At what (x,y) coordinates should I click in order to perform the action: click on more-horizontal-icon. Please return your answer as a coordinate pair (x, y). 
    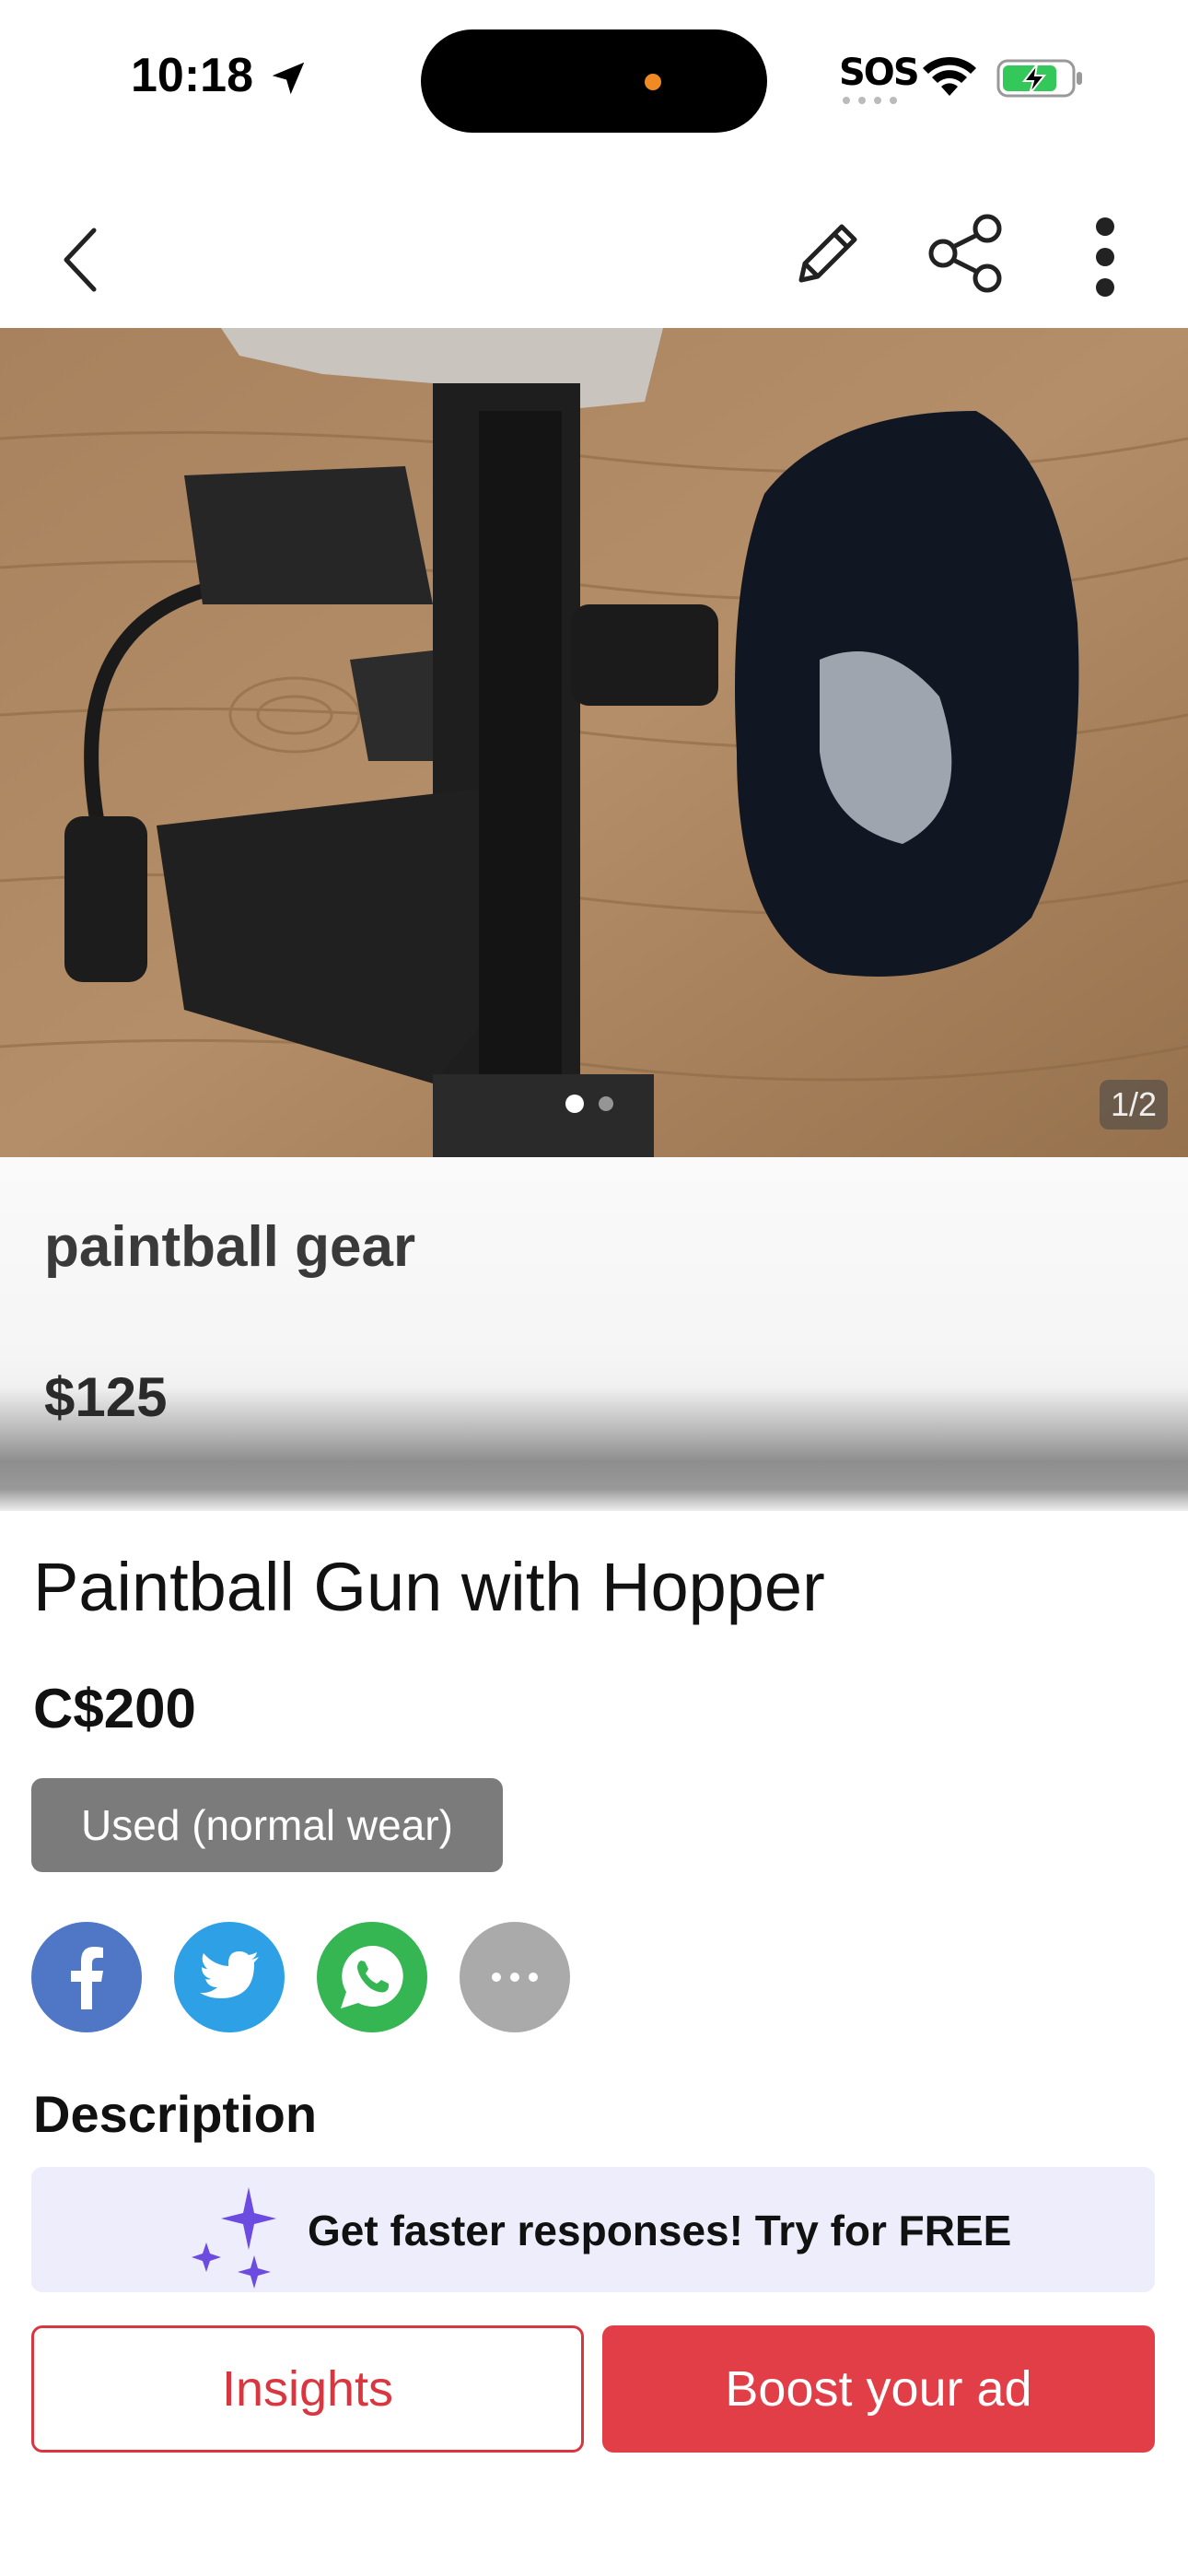
    Looking at the image, I should click on (515, 1978).